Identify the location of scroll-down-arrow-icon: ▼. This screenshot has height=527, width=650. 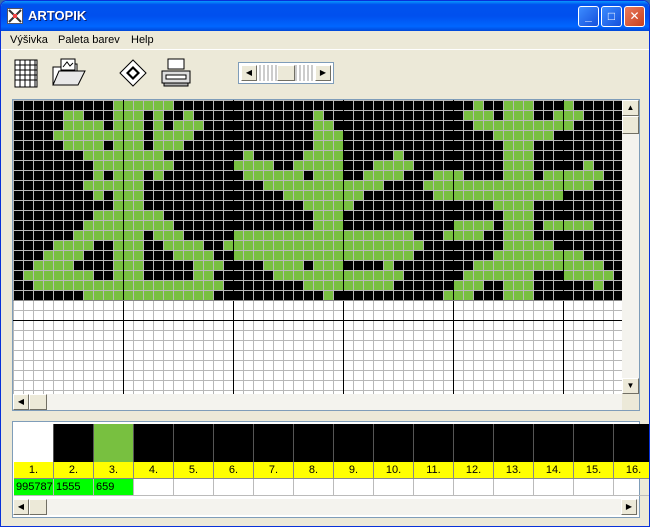
(630, 386).